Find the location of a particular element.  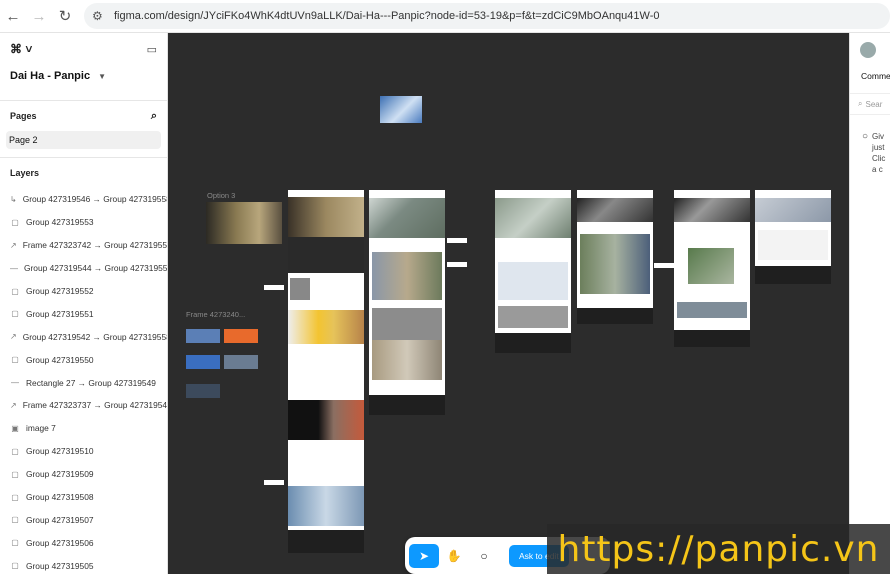

album-frame is located at coordinates (615, 257).